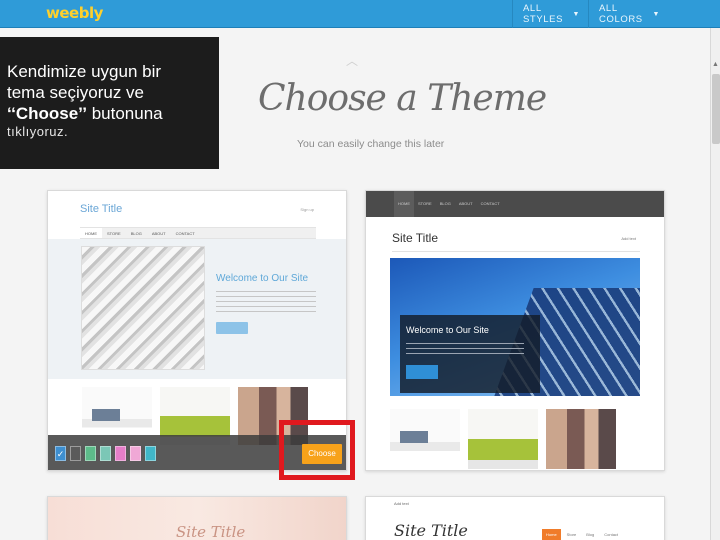 This screenshot has width=720, height=540. What do you see at coordinates (143, 308) in the screenshot?
I see `theme-hero-image` at bounding box center [143, 308].